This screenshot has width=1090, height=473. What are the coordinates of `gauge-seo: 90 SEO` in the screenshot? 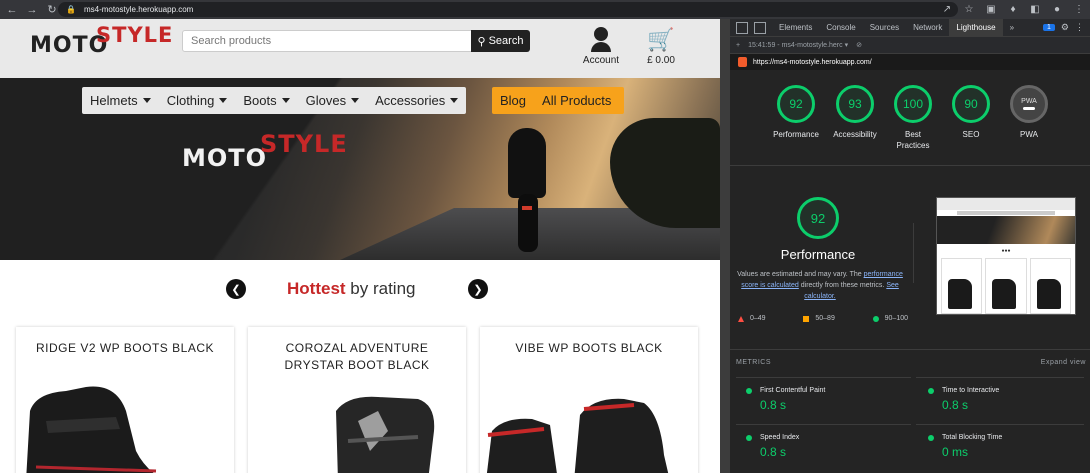 It's located at (971, 112).